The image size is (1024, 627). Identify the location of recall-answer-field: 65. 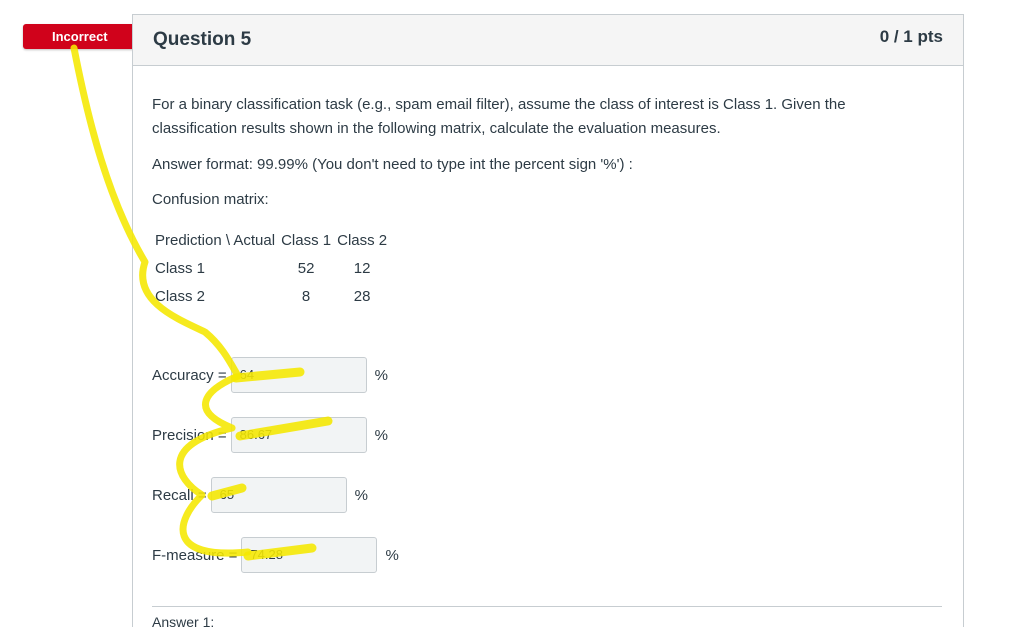
(278, 495).